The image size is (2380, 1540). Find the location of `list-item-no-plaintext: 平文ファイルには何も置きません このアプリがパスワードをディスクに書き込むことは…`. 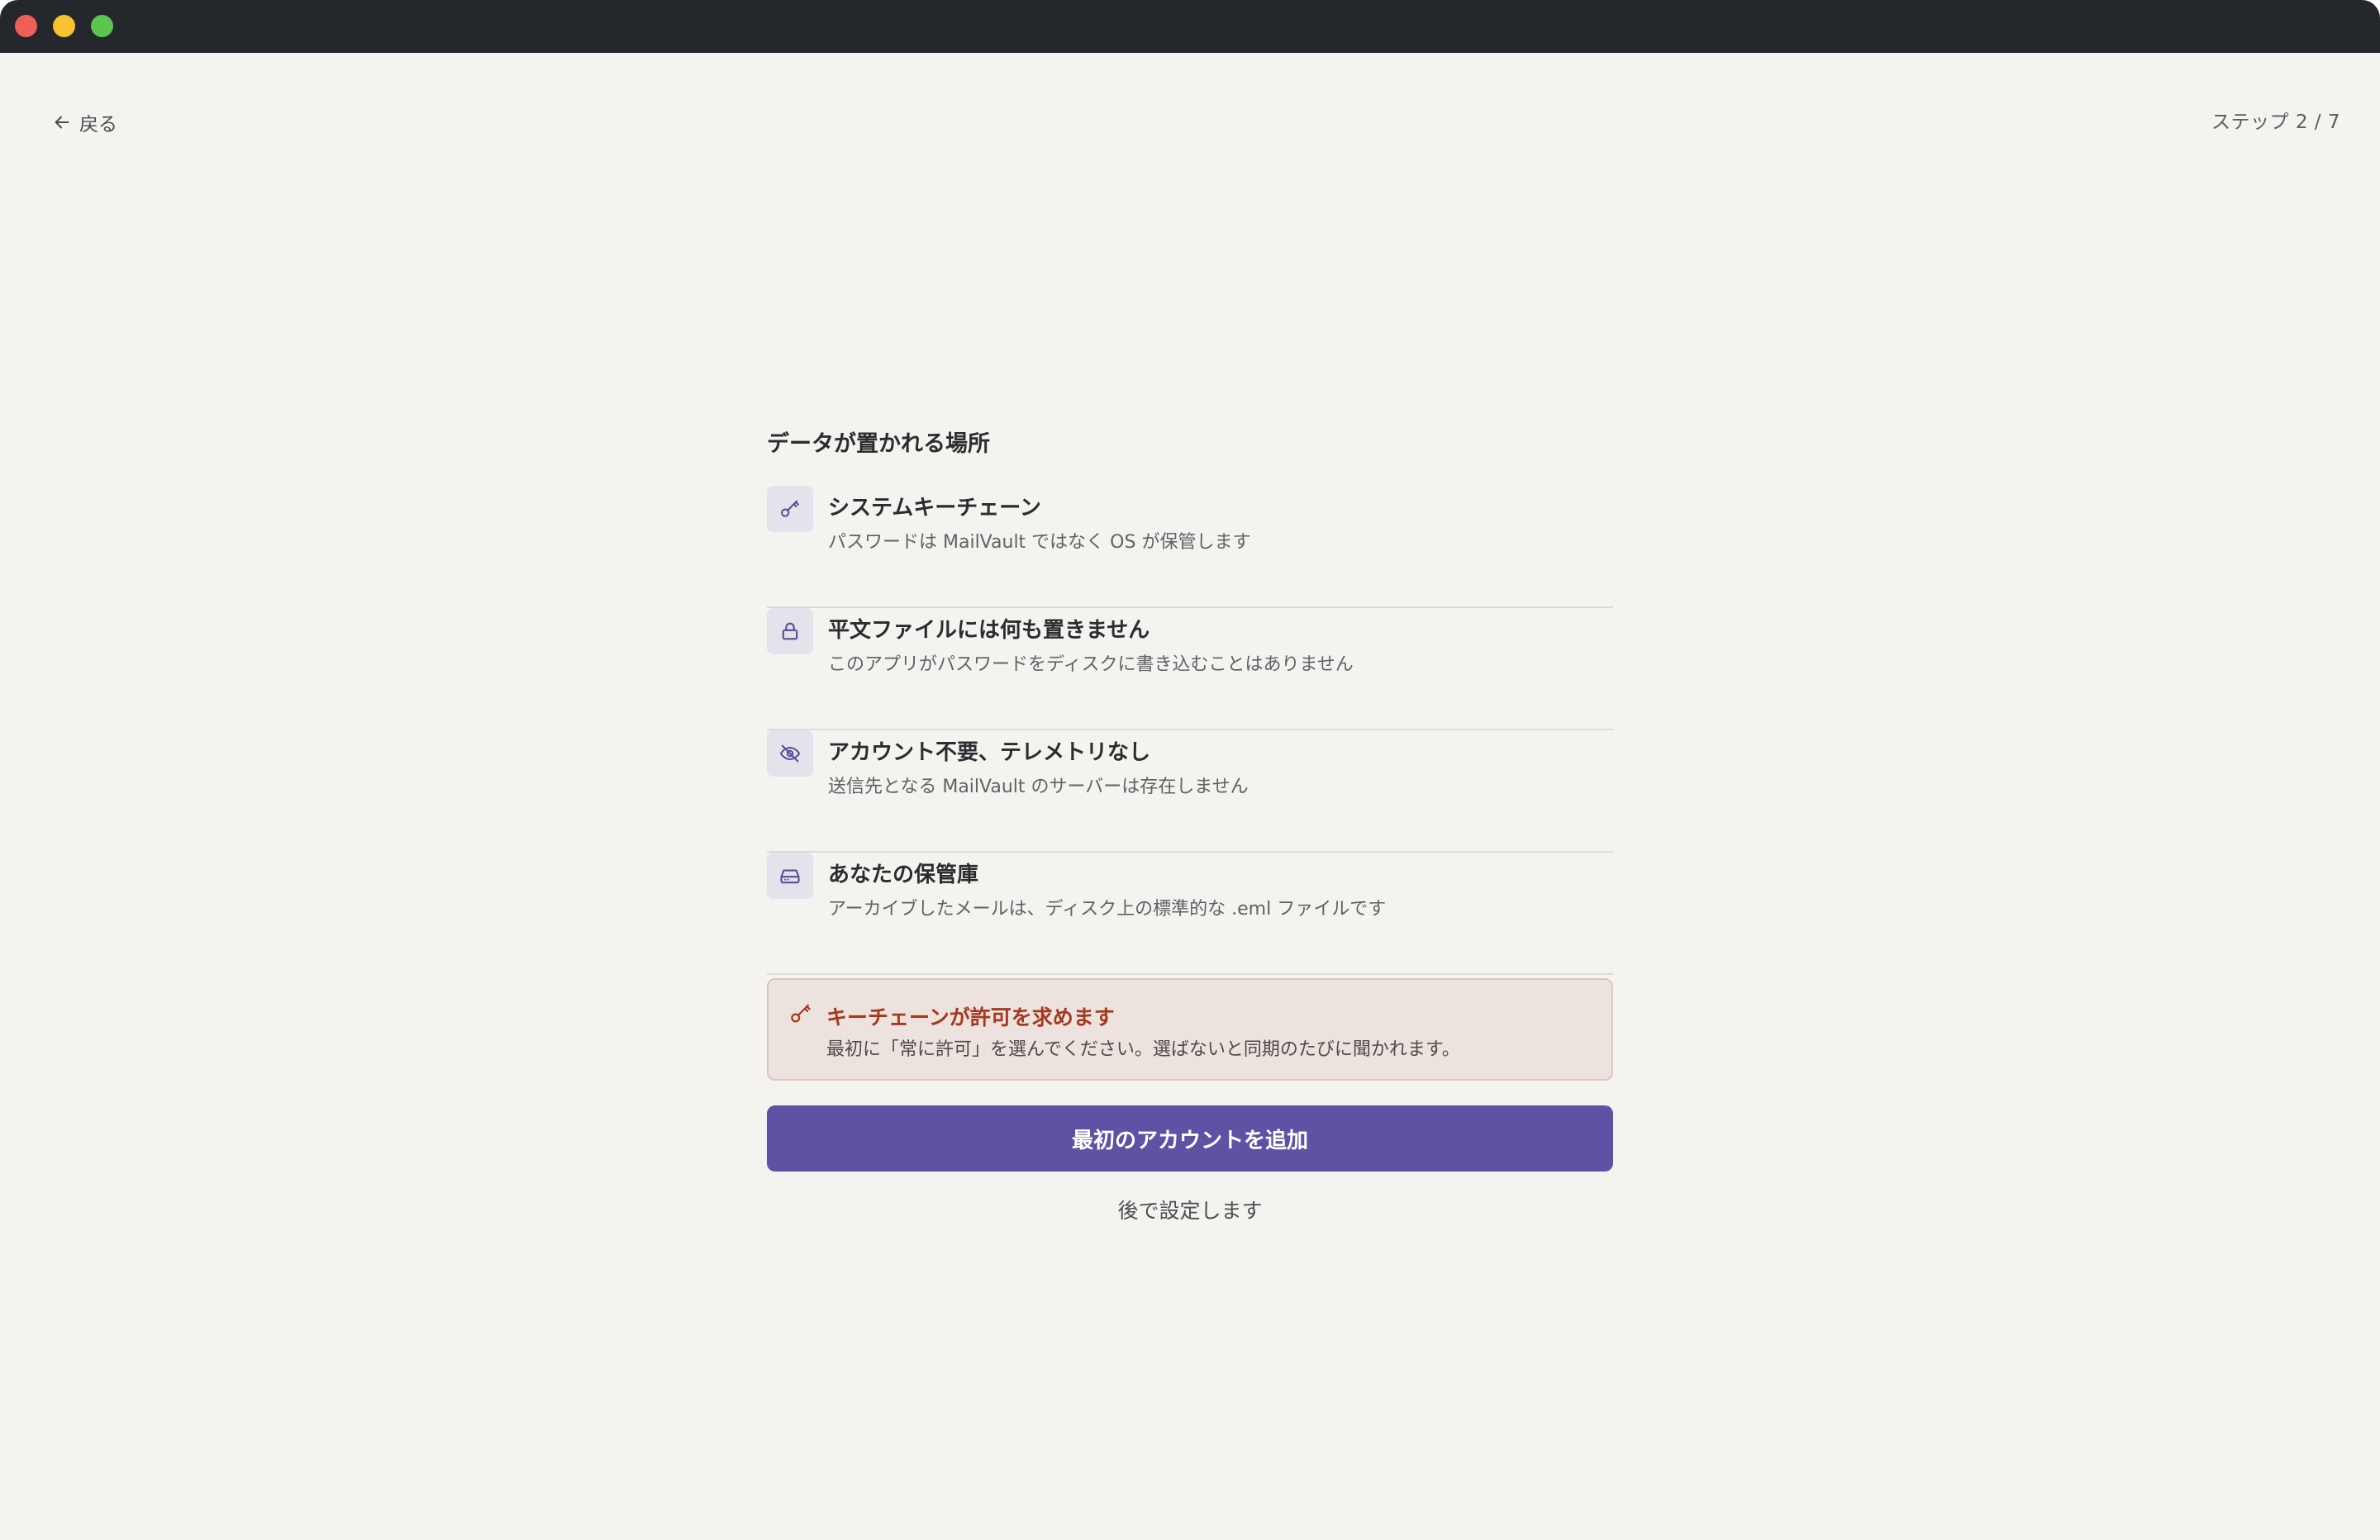

list-item-no-plaintext: 平文ファイルには何も置きません このアプリがパスワードをディスクに書き込むことは… is located at coordinates (1190, 669).